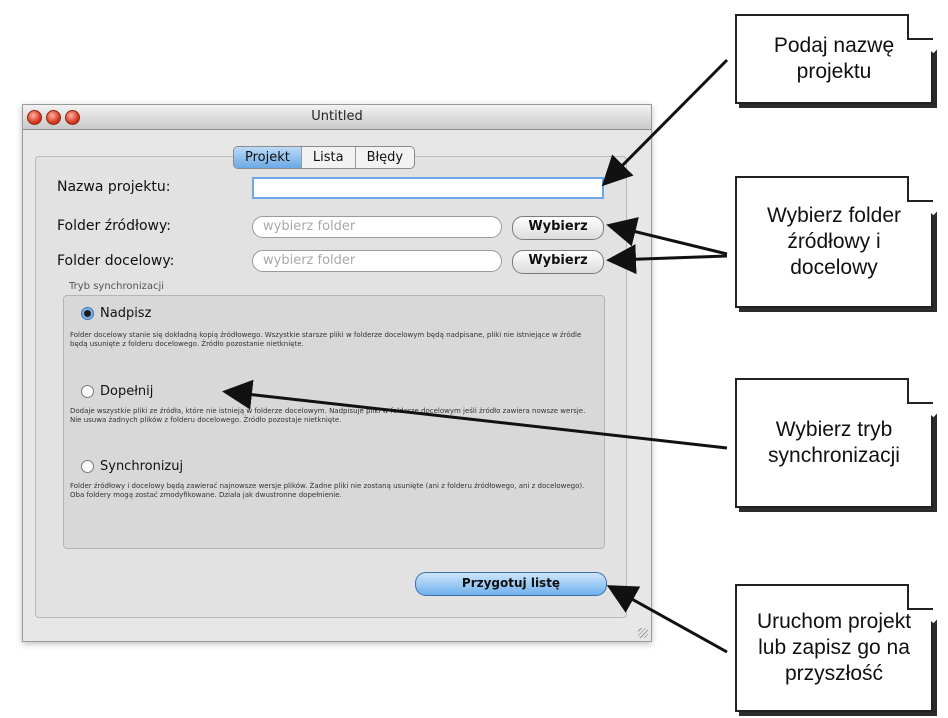 This screenshot has height=718, width=948. I want to click on arrow-to-project-name, so click(665, 122).